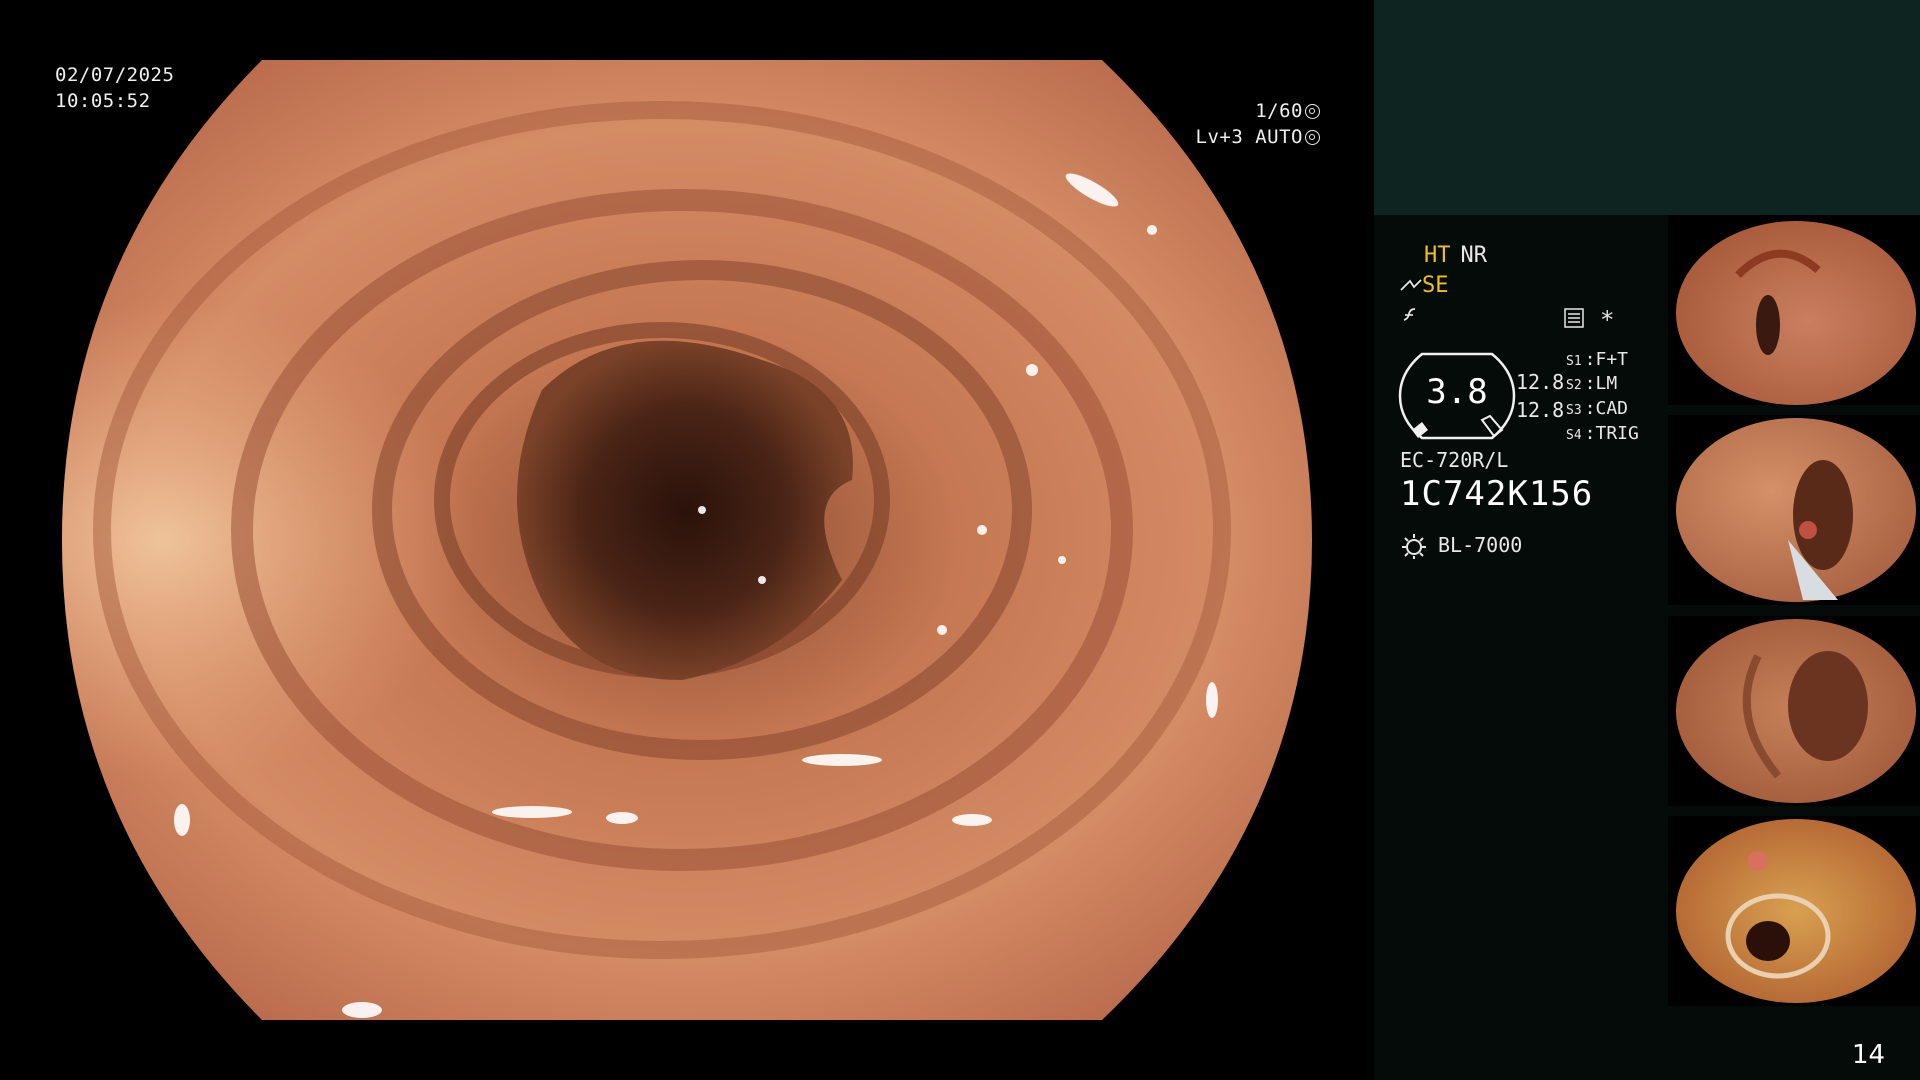 This screenshot has width=1920, height=1080. What do you see at coordinates (1435, 285) in the screenshot?
I see `mode-se: SE` at bounding box center [1435, 285].